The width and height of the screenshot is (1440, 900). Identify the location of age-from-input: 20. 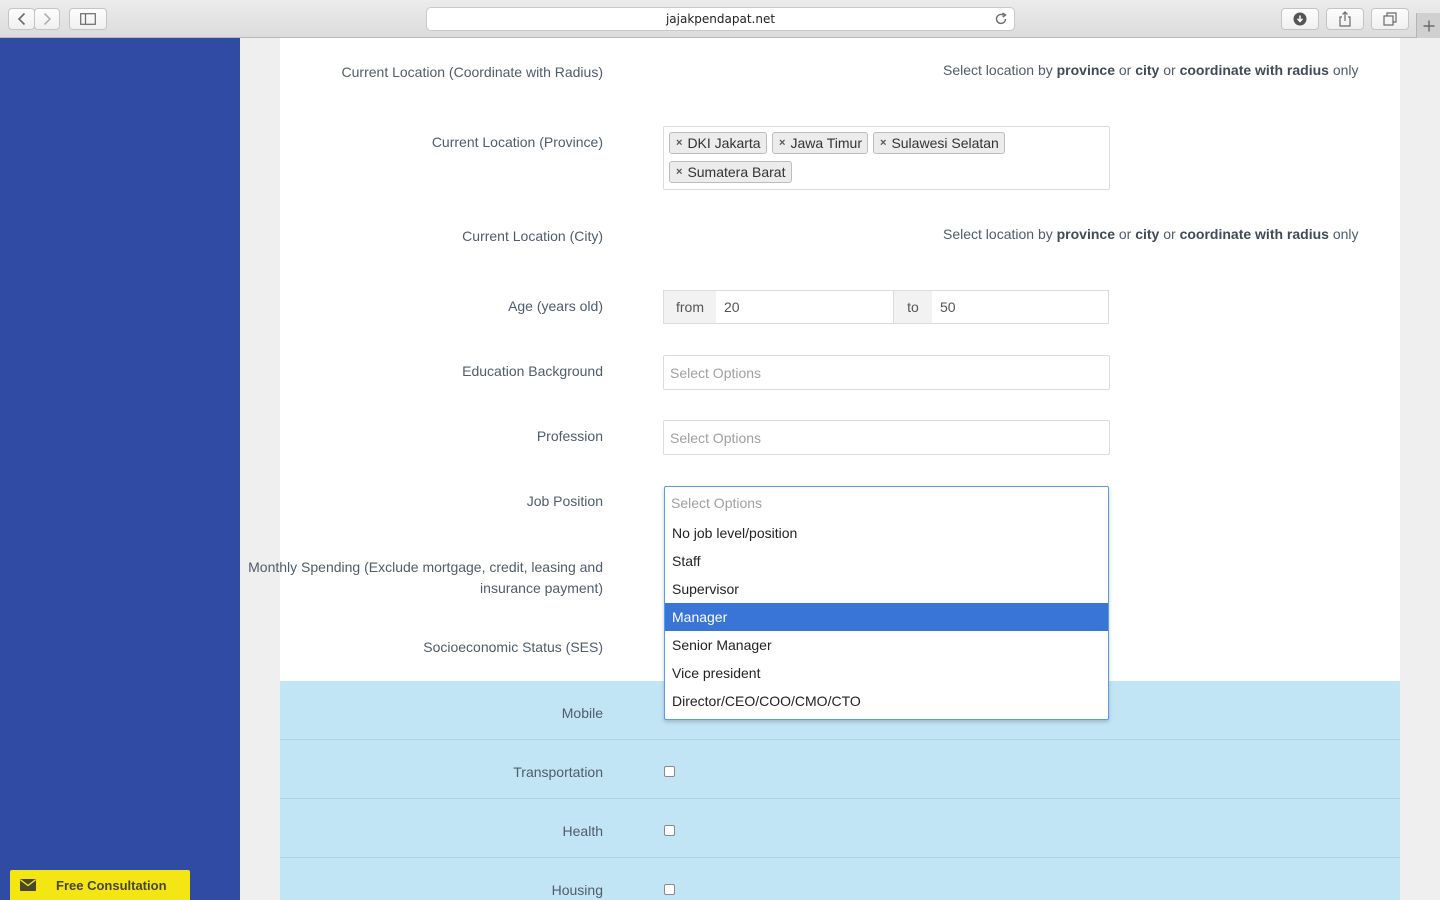
(805, 307).